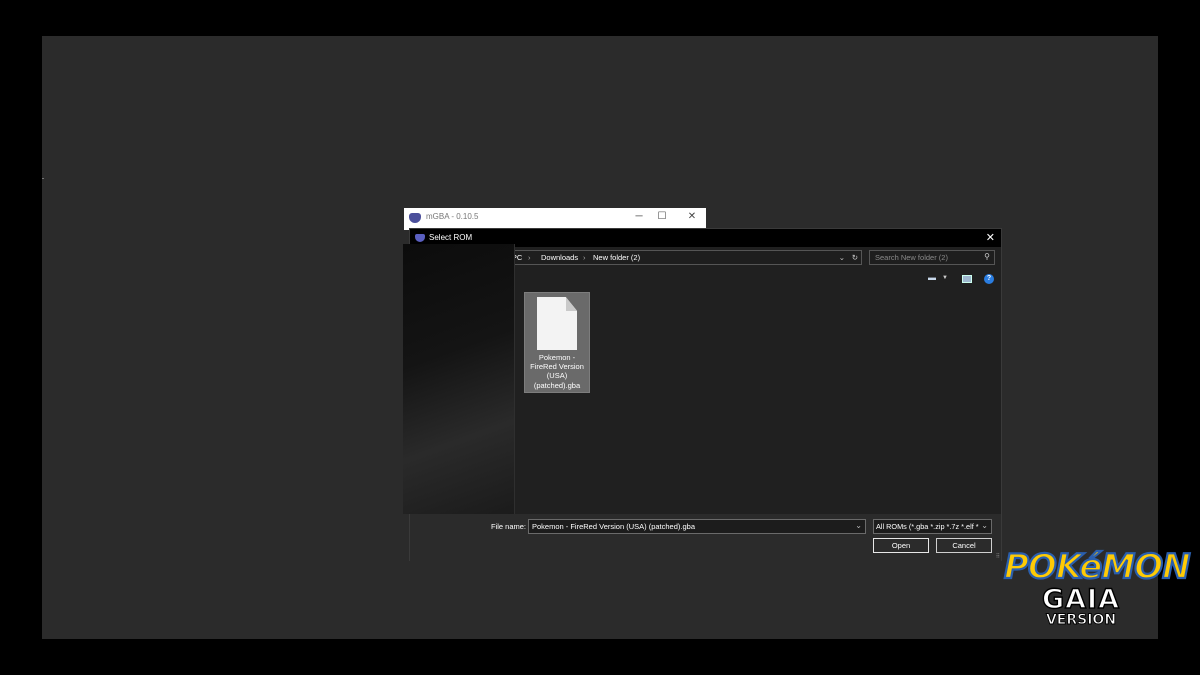 The height and width of the screenshot is (675, 1200). Describe the element at coordinates (967, 279) in the screenshot. I see `preview-pane-icon` at that location.